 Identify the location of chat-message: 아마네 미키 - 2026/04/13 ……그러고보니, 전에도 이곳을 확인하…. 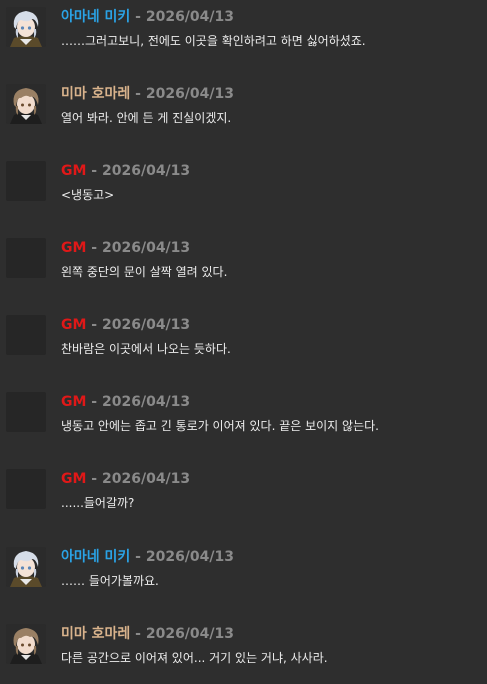
(243, 30).